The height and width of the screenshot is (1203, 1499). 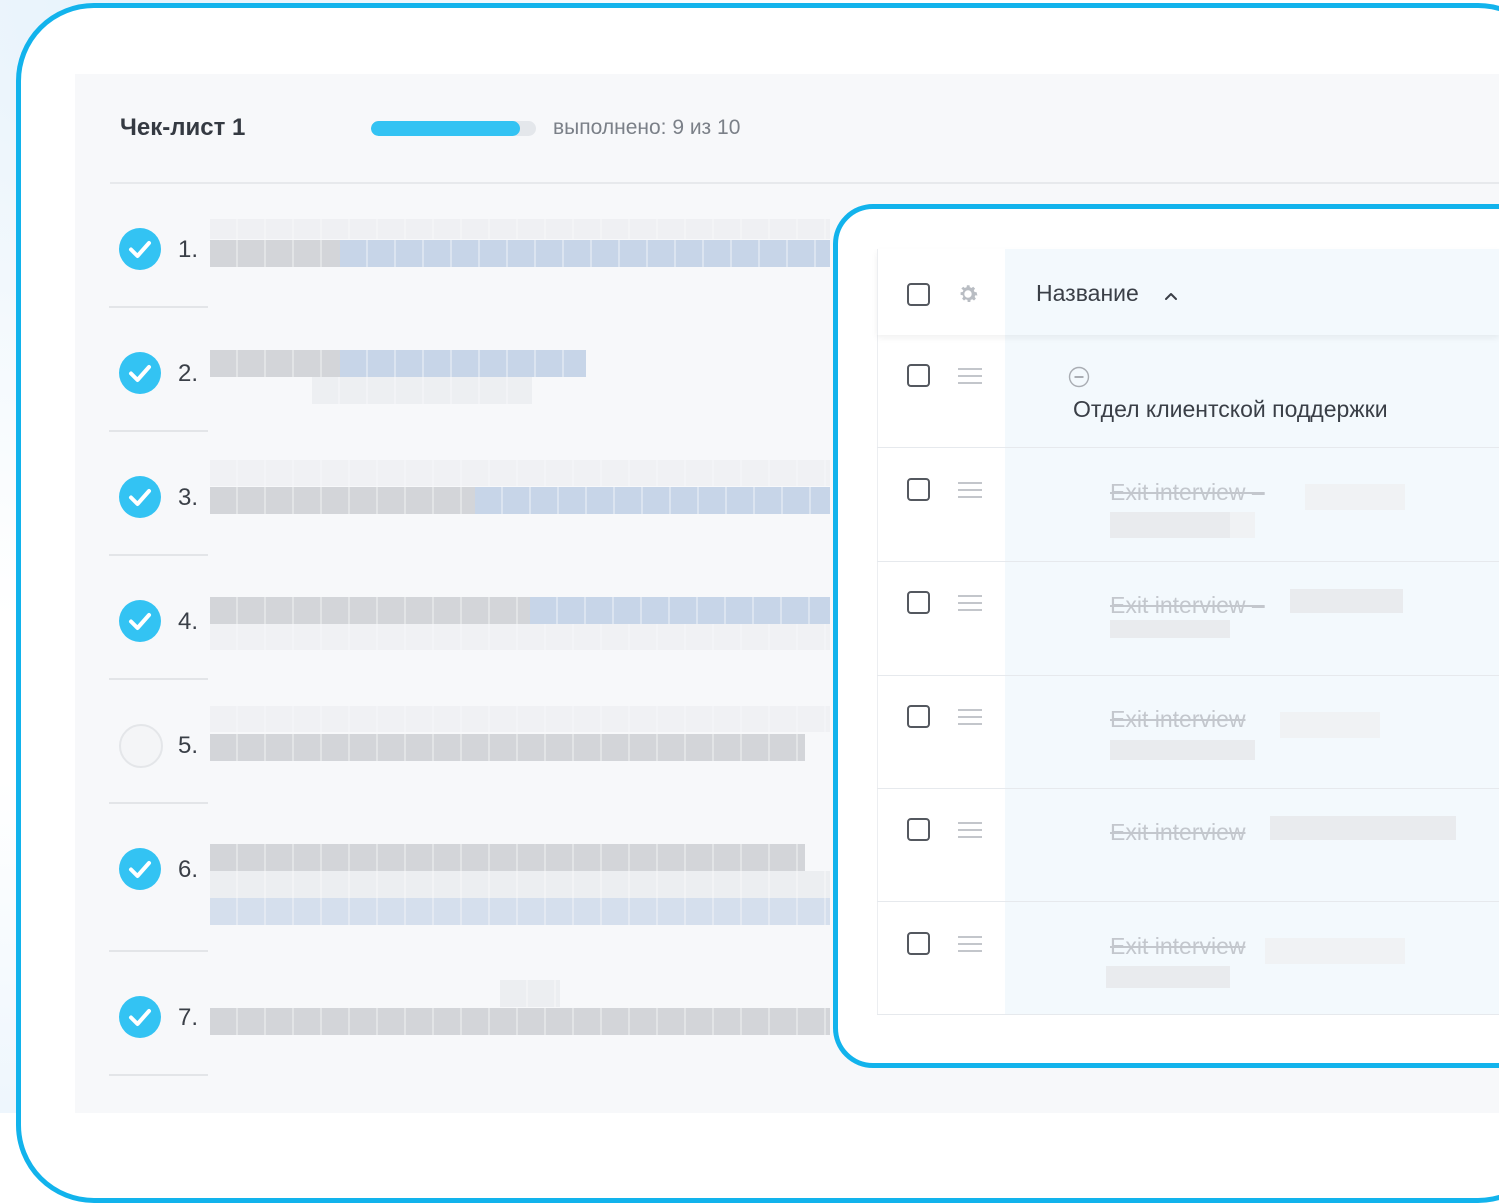 What do you see at coordinates (445, 128) in the screenshot?
I see `progress-fill` at bounding box center [445, 128].